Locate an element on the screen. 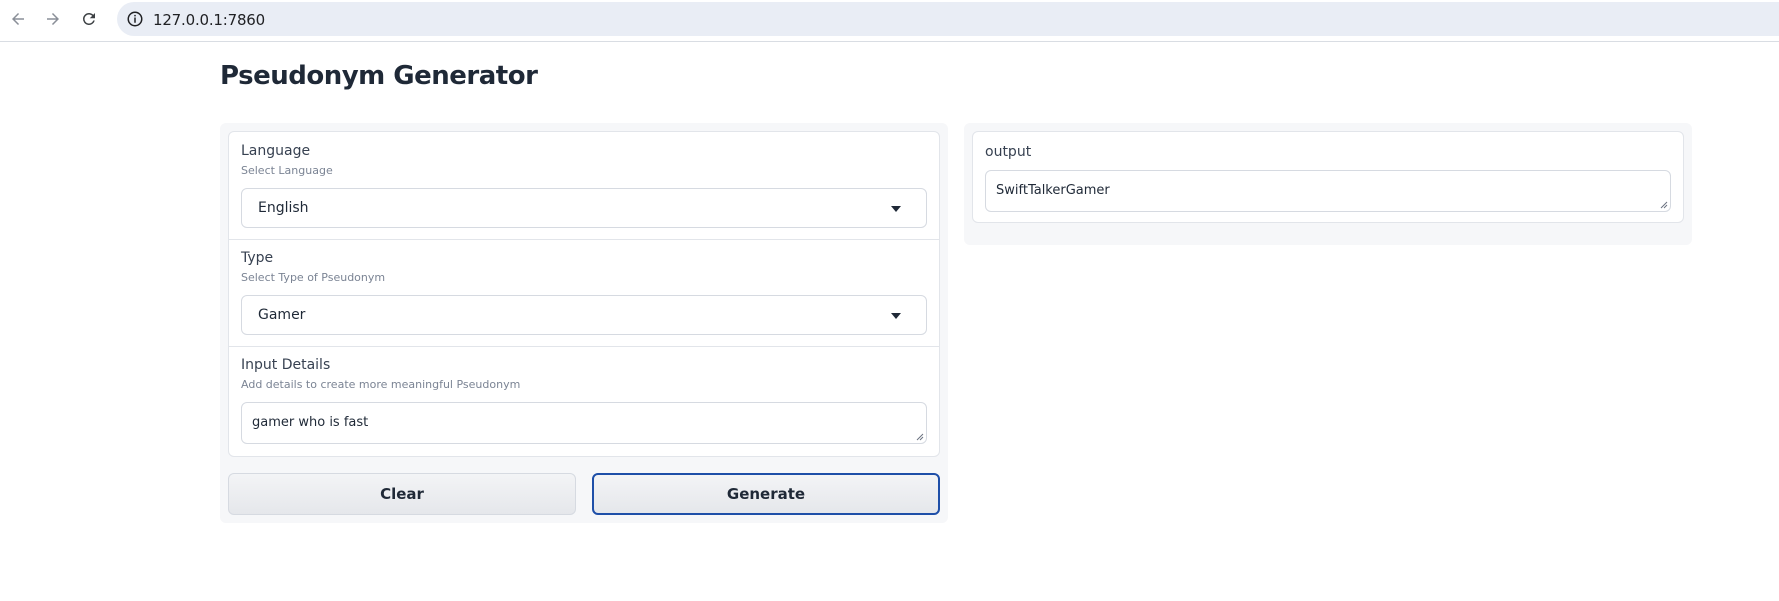  forward-button is located at coordinates (53, 19).